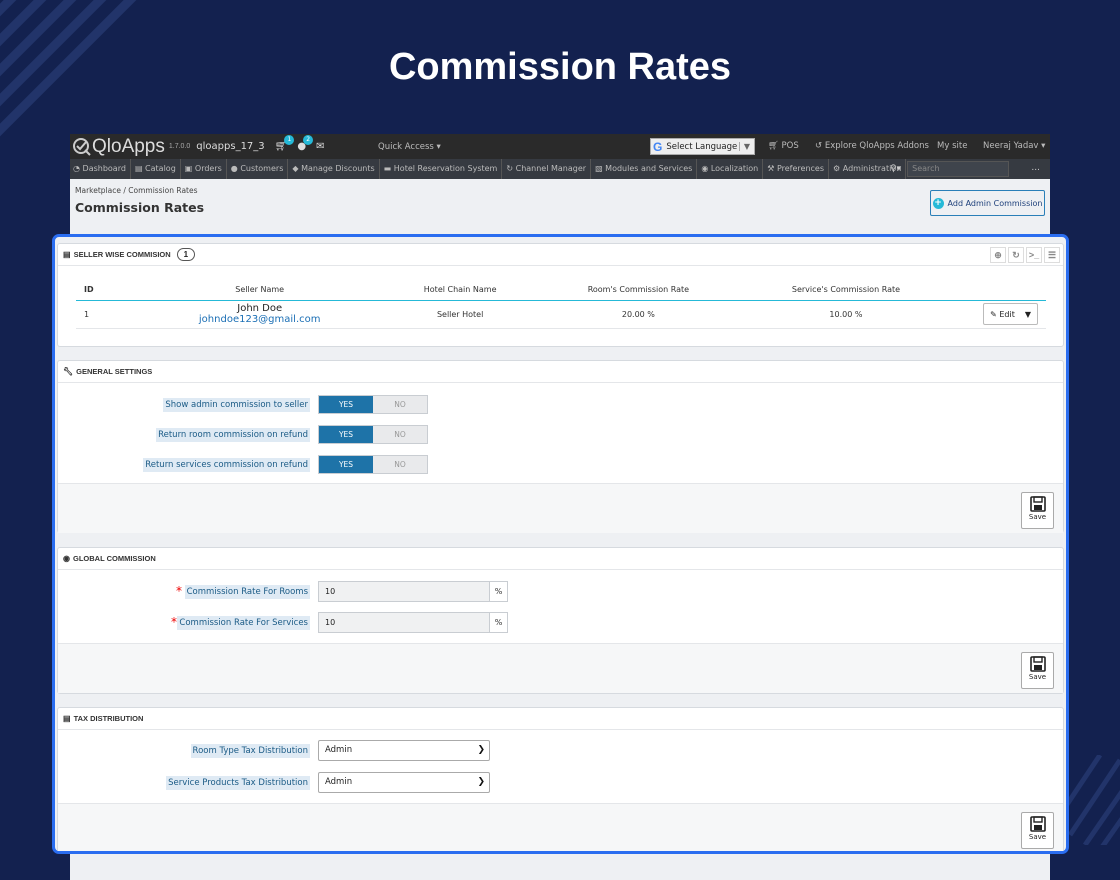  What do you see at coordinates (481, 750) in the screenshot?
I see `chevron-down-icon: ❯` at bounding box center [481, 750].